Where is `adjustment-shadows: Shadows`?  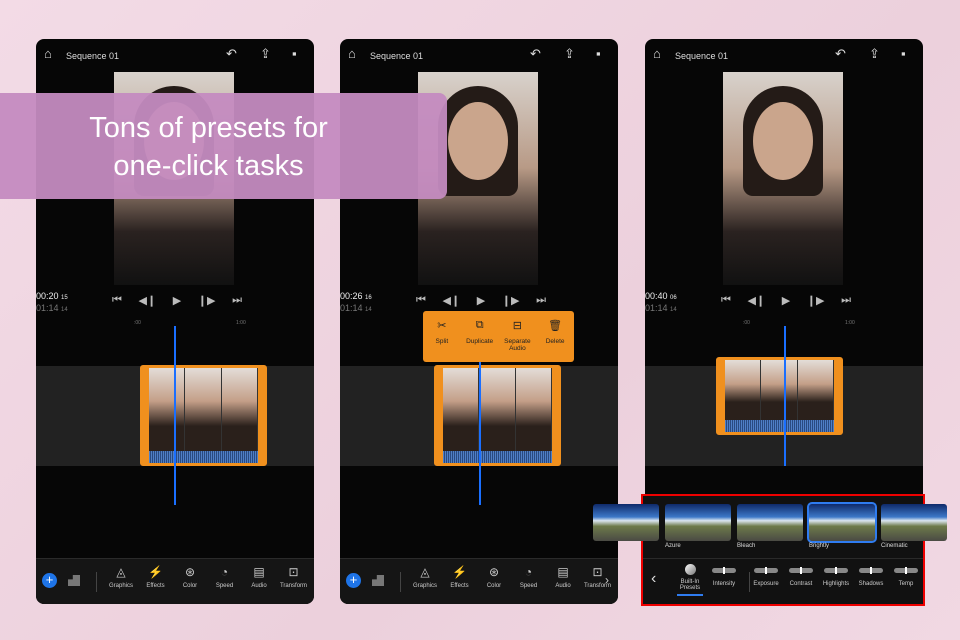
adjustment-shadows: Shadows is located at coordinates (871, 577).